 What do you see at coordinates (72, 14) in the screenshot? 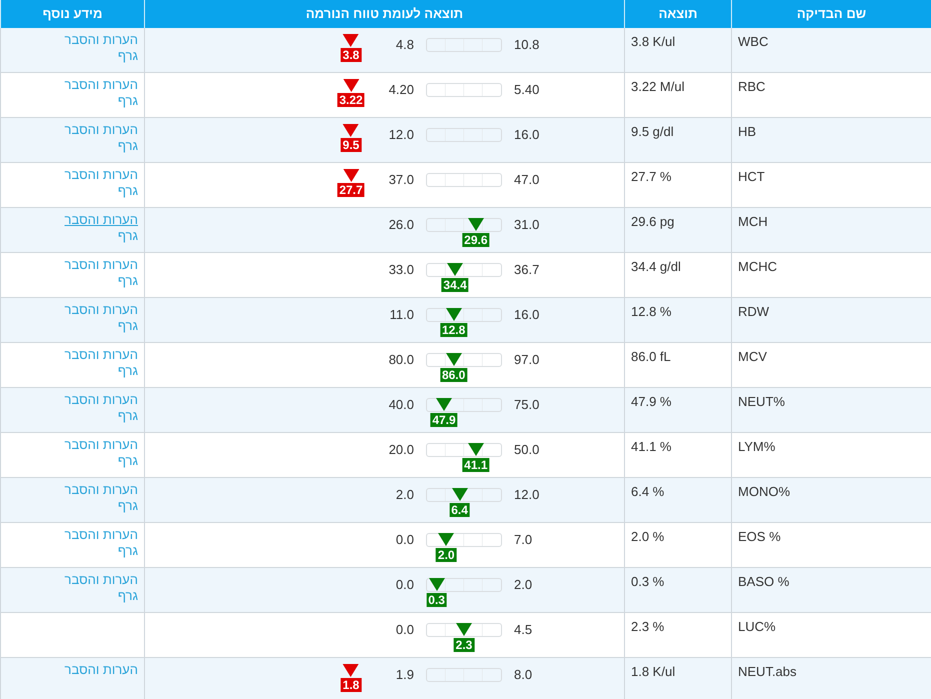
I see `column-header: מידע נוסף` at bounding box center [72, 14].